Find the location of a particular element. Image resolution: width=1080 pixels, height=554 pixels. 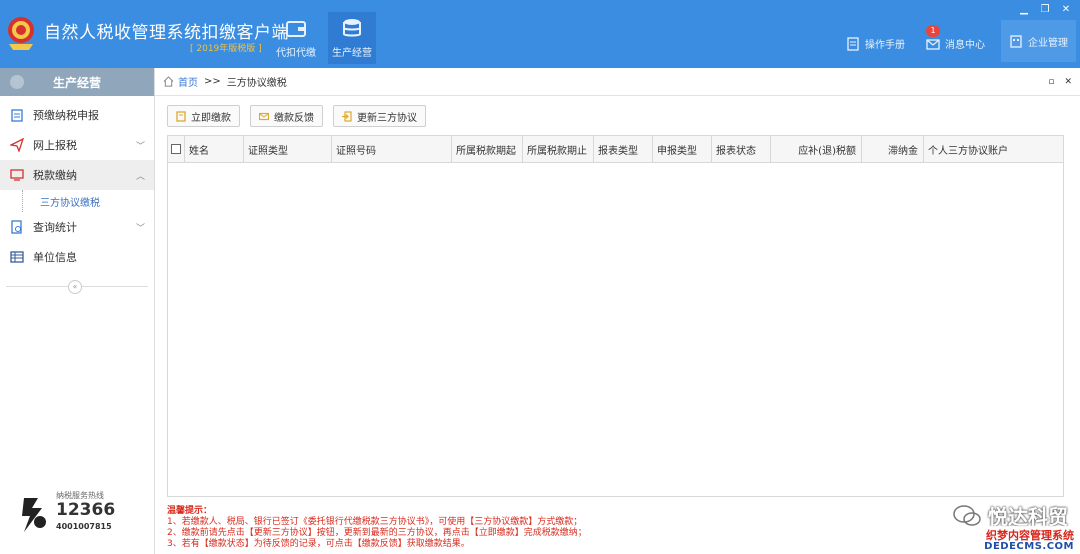

collapse-sidebar-button: « is located at coordinates (75, 287).